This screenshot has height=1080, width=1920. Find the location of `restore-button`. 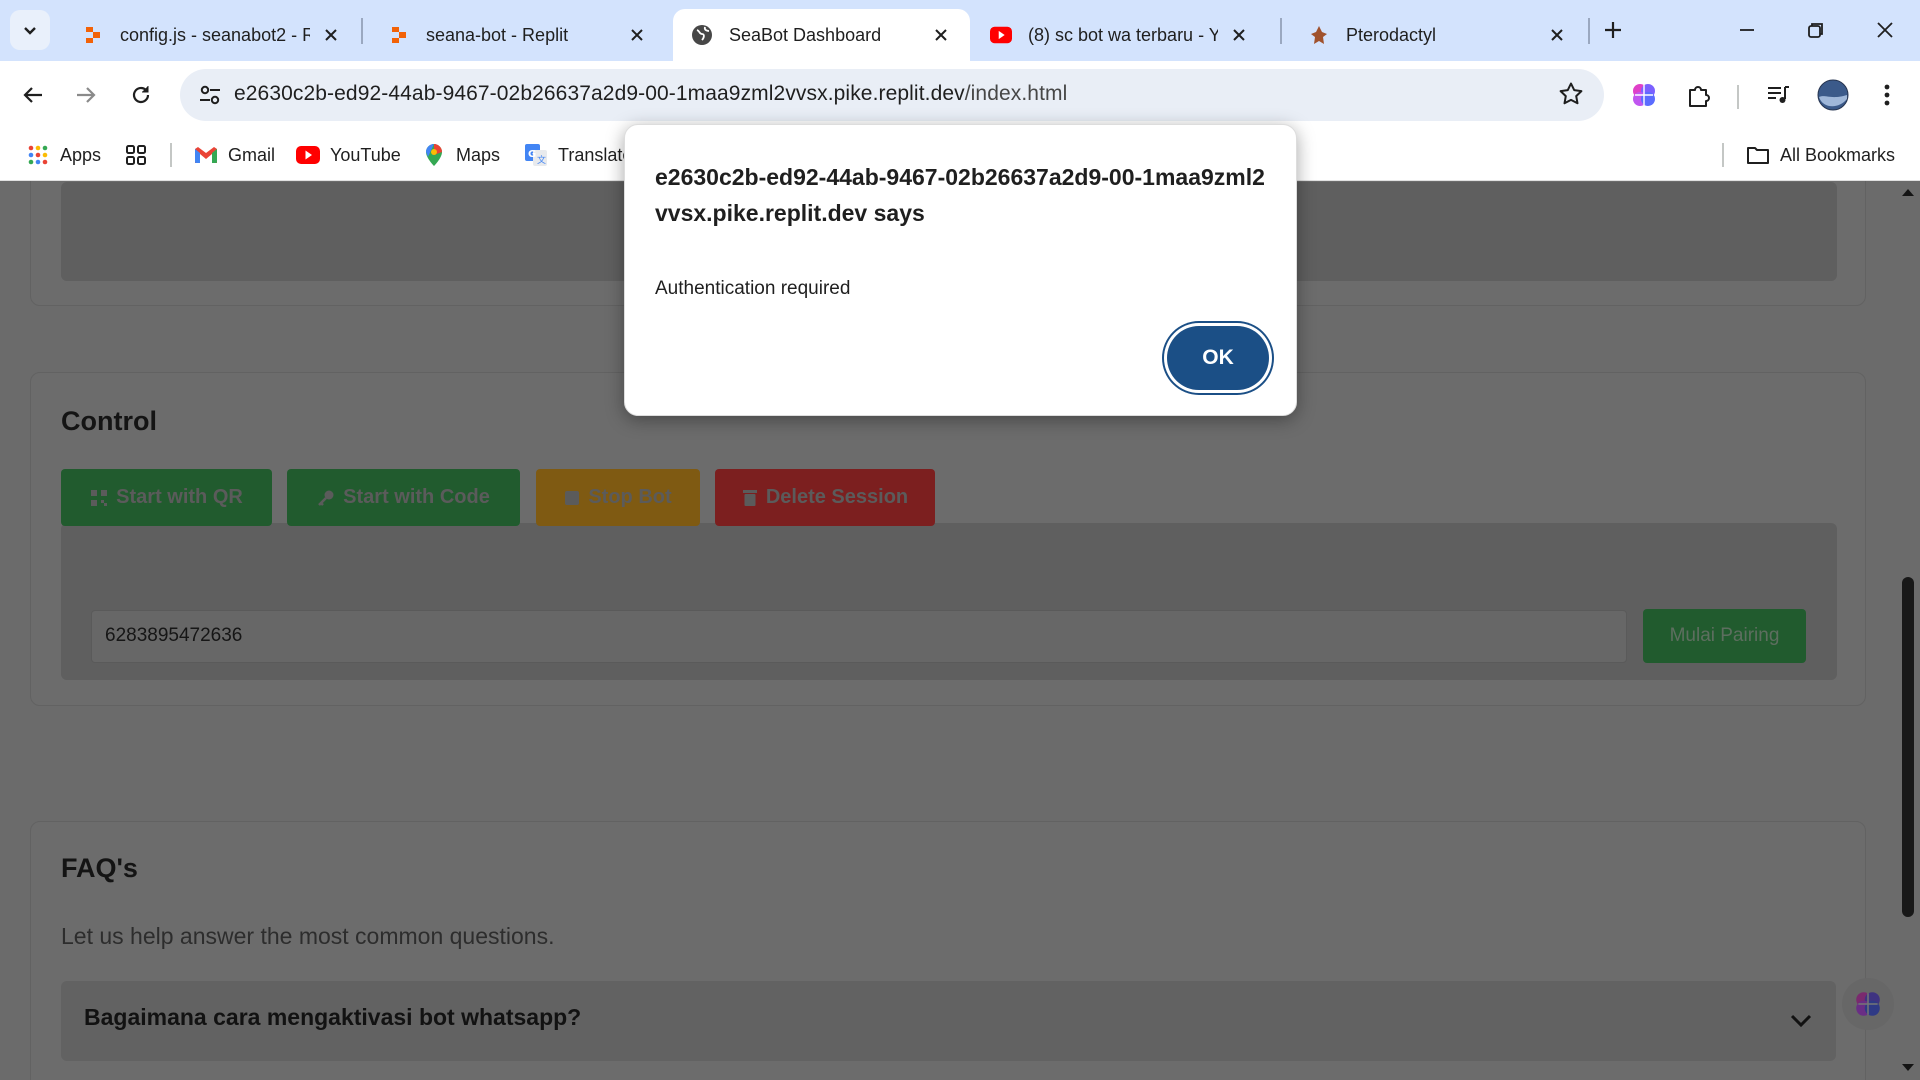

restore-button is located at coordinates (1816, 30).